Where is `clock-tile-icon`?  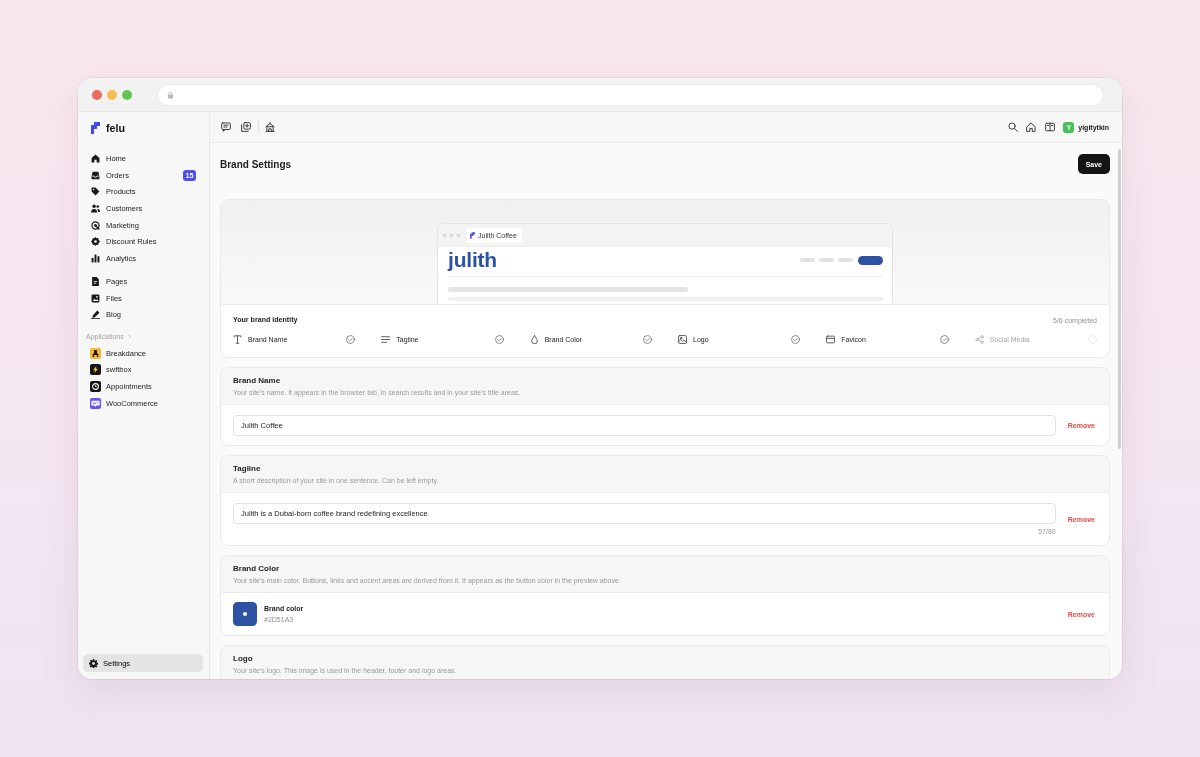
clock-tile-icon is located at coordinates (95, 386).